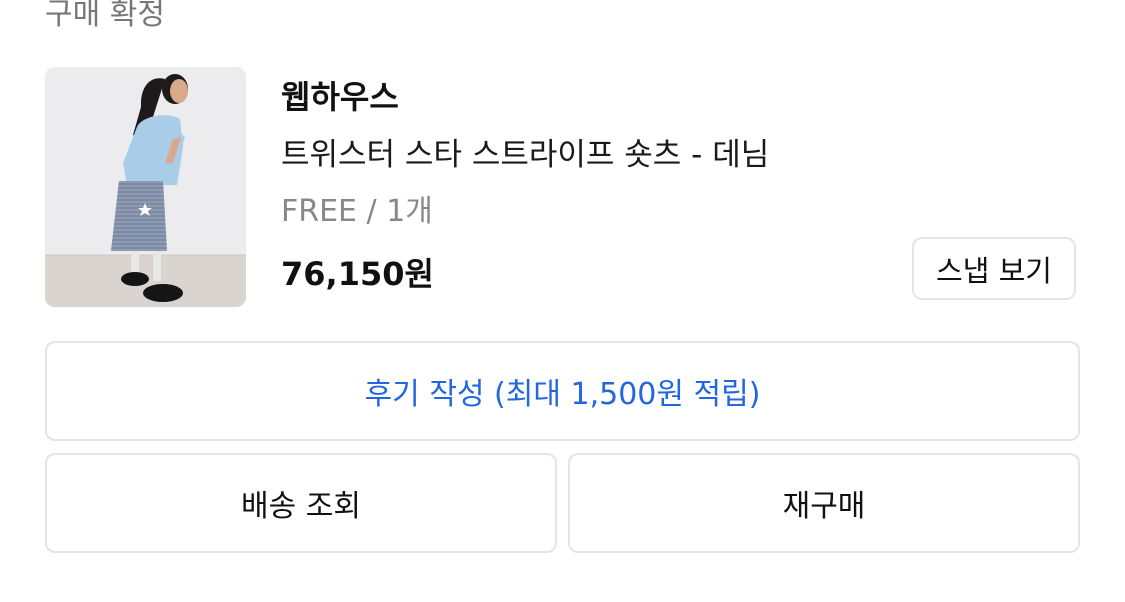 Image resolution: width=1125 pixels, height=602 pixels. I want to click on rebuy-button: 재구매, so click(824, 503).